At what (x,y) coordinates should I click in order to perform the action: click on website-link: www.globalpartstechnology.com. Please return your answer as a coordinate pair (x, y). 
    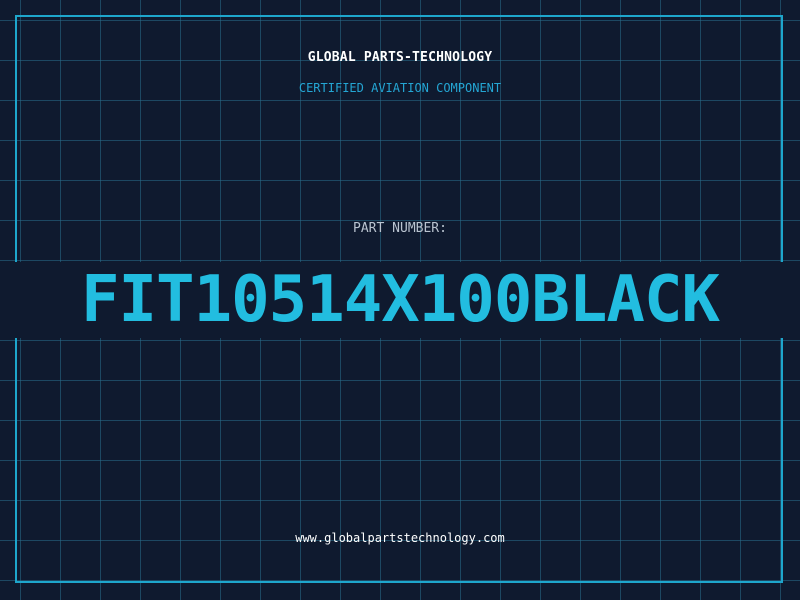
    Looking at the image, I should click on (400, 538).